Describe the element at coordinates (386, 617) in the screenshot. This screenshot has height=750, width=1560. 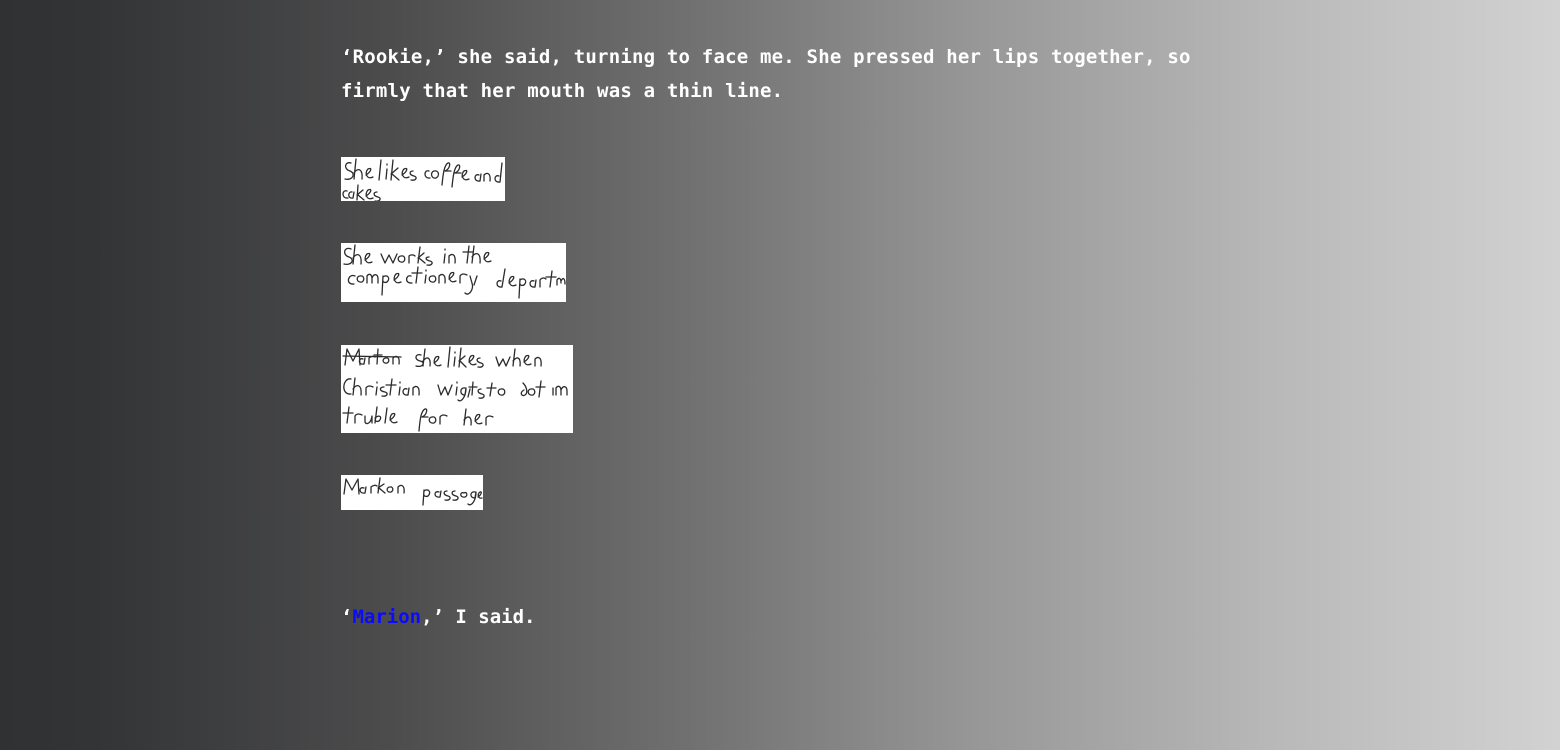
I see `name-link: Marion` at that location.